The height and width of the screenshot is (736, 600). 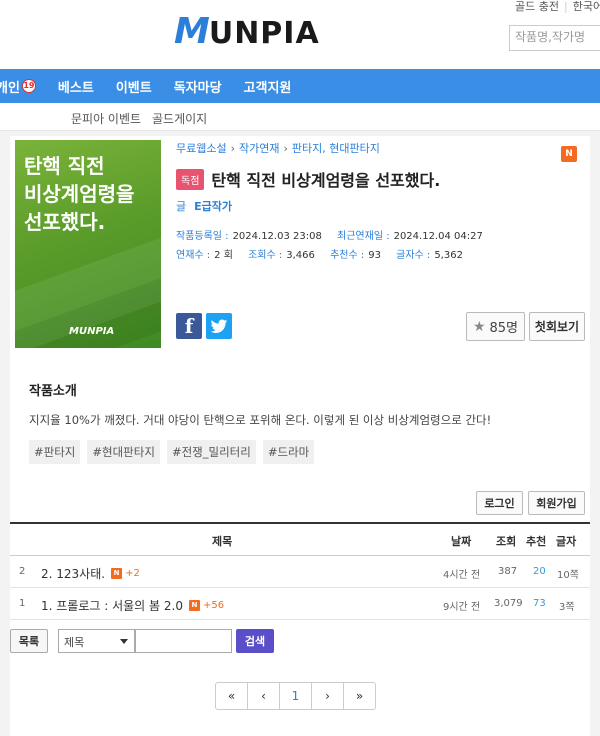 I want to click on col-title: 제목, so click(x=222, y=541).